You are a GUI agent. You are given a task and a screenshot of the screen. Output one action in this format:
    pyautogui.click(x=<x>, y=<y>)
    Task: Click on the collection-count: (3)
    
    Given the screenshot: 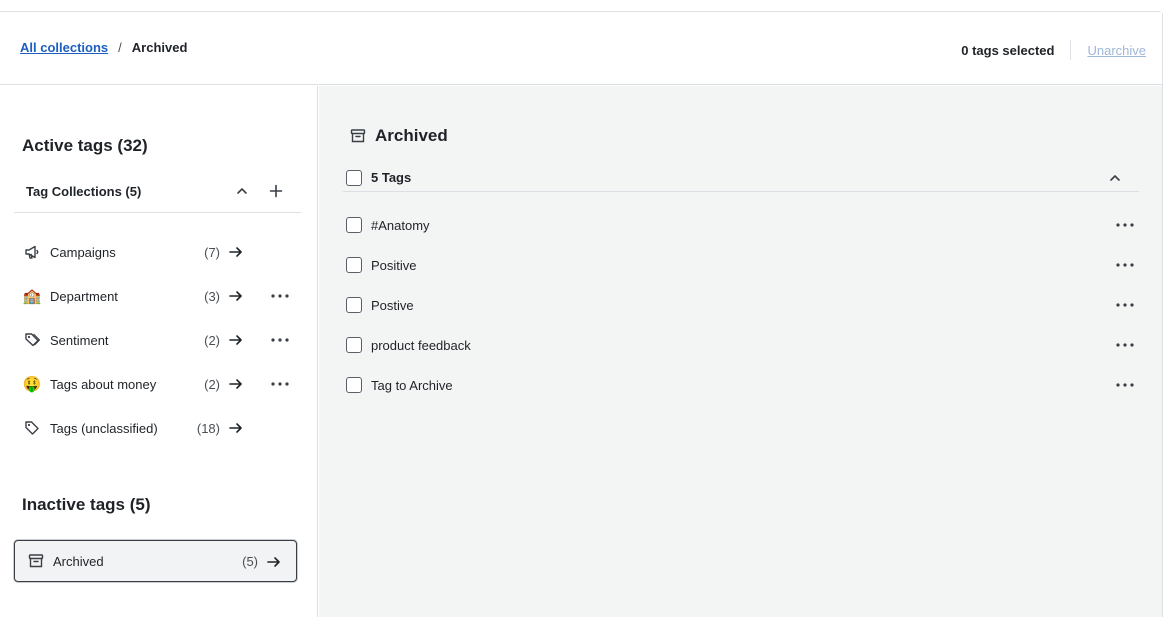 What is the action you would take?
    pyautogui.click(x=212, y=296)
    